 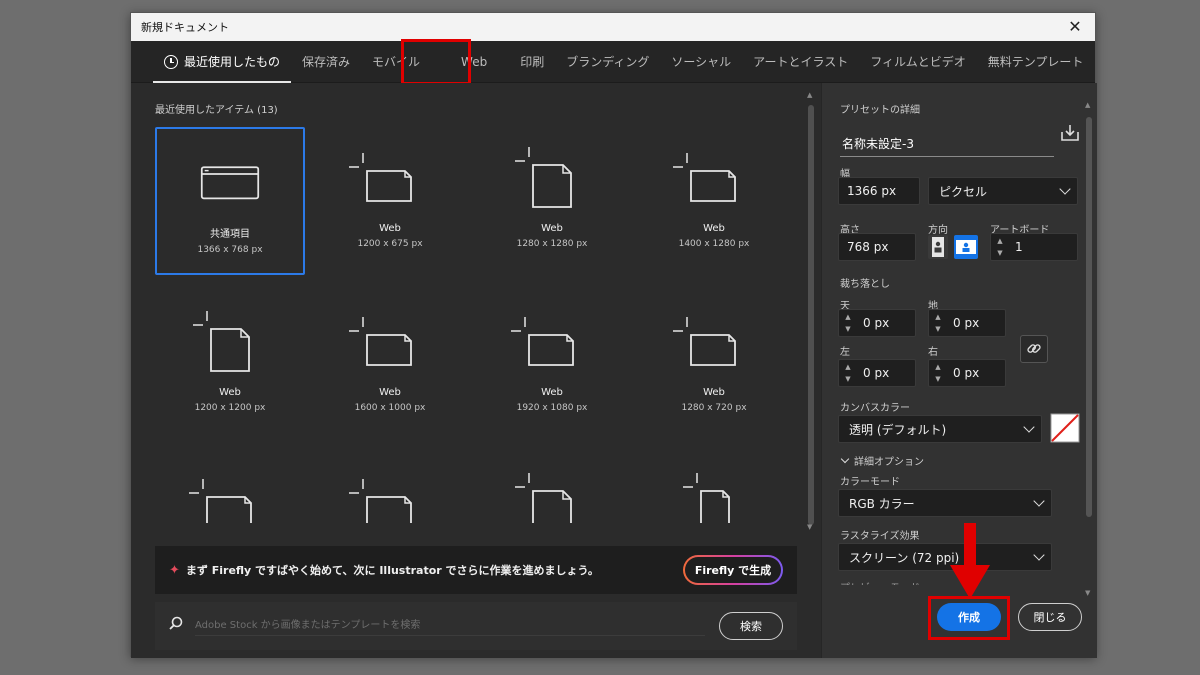 What do you see at coordinates (552, 201) in the screenshot?
I see `preset-card: Web 1280 x 1280 px` at bounding box center [552, 201].